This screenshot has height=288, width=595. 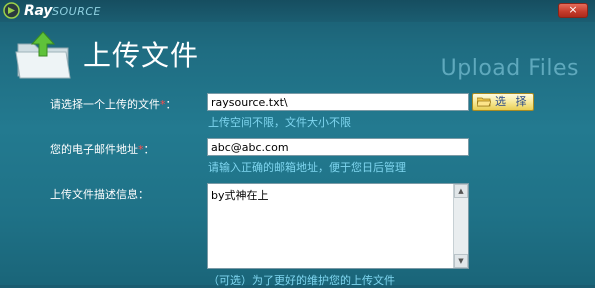 What do you see at coordinates (43, 55) in the screenshot?
I see `upload-folder-icon` at bounding box center [43, 55].